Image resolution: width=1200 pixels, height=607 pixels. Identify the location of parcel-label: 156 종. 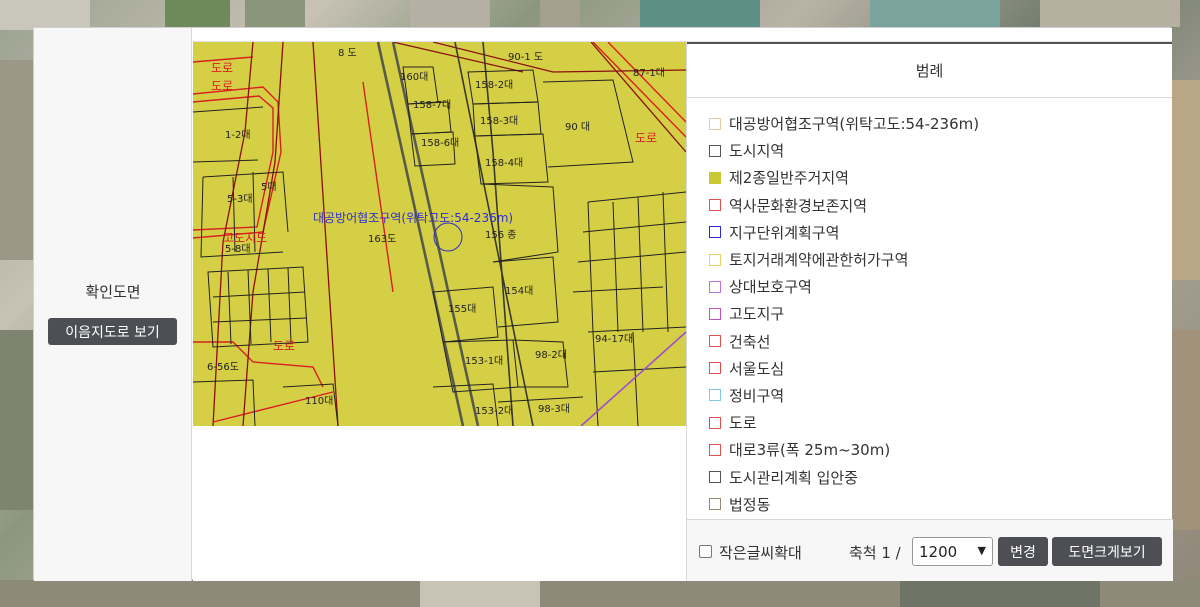
(500, 235).